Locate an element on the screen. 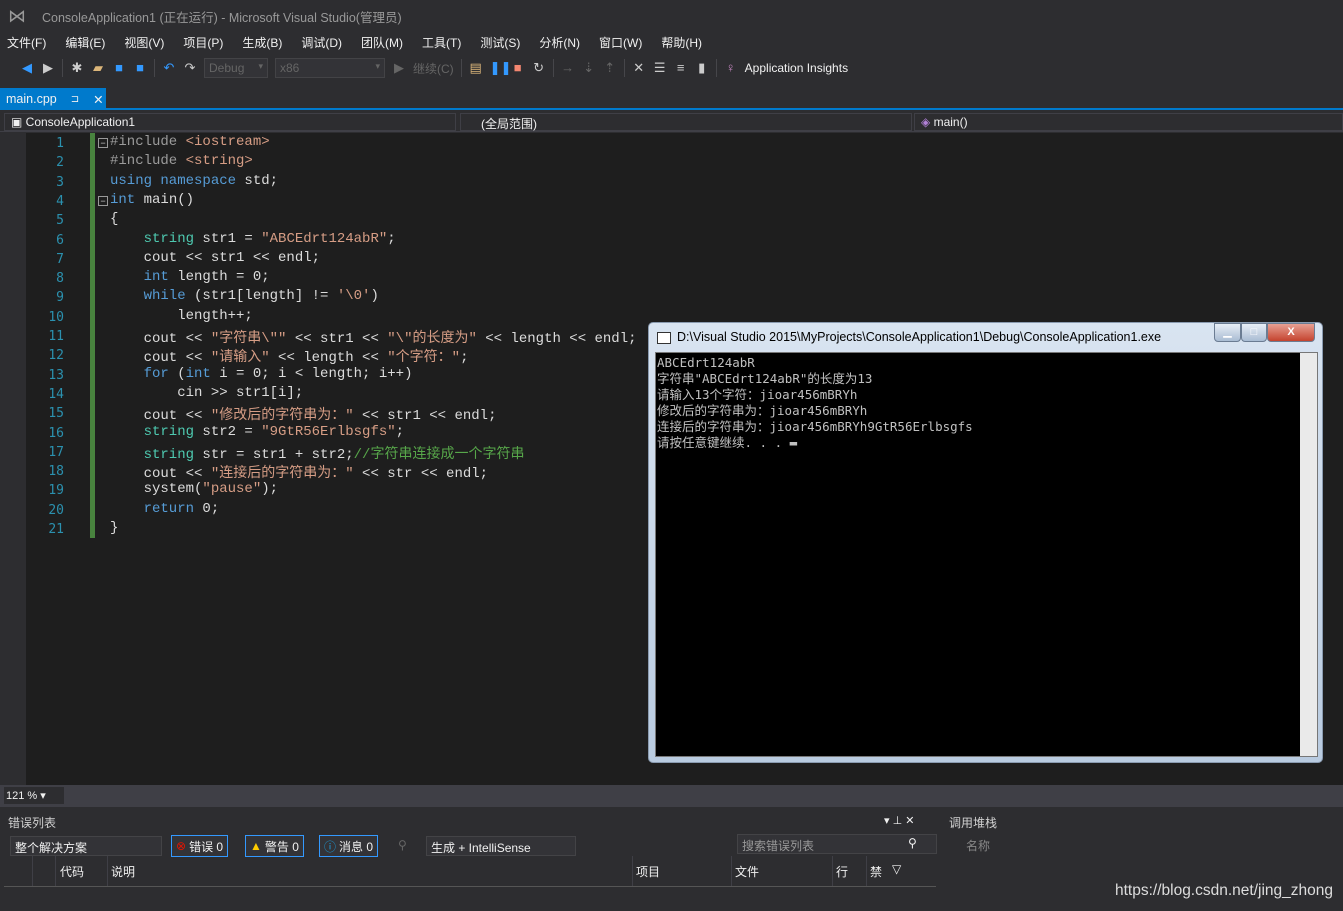  indent-icon: ☰ is located at coordinates (660, 68).